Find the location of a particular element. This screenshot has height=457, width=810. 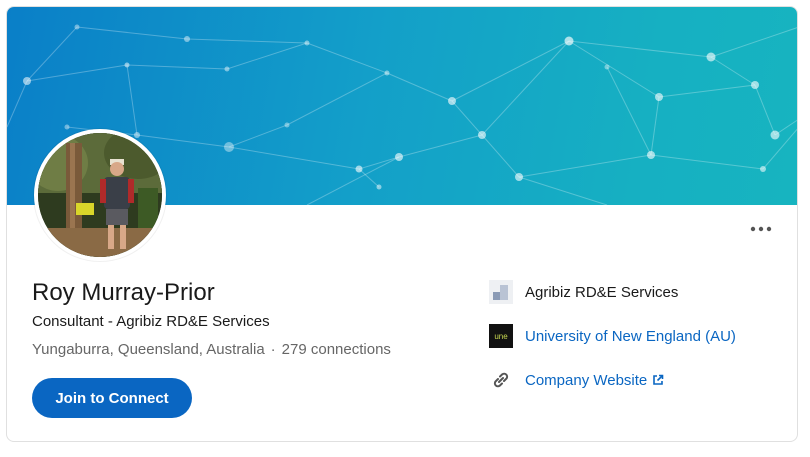

university-logo-icon: une is located at coordinates (501, 336).